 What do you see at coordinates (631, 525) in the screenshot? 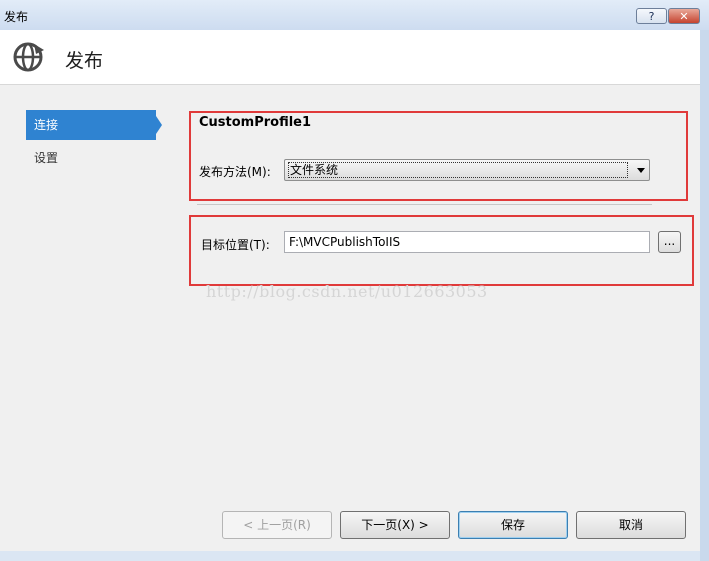
I see `cancel-button: 取消` at bounding box center [631, 525].